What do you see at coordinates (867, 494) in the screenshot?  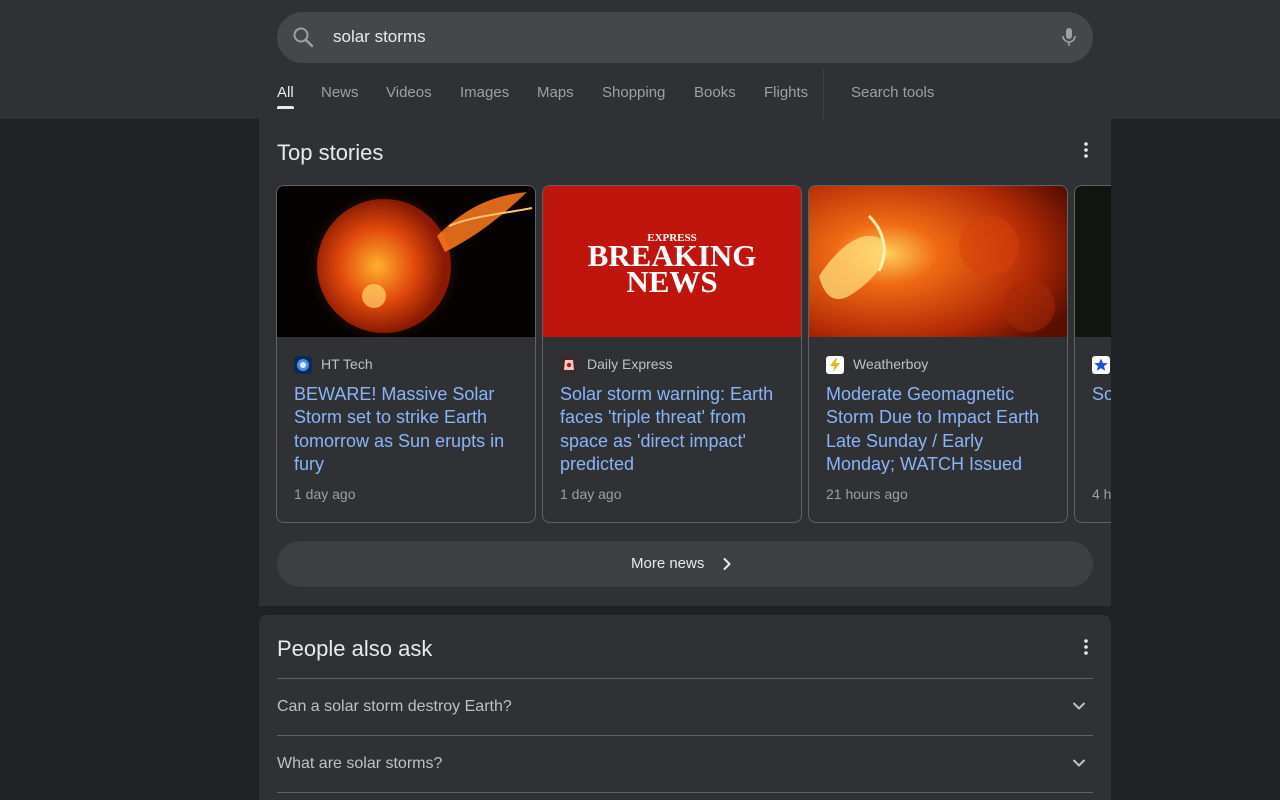 I see `story-timestamp: 21 hours ago` at bounding box center [867, 494].